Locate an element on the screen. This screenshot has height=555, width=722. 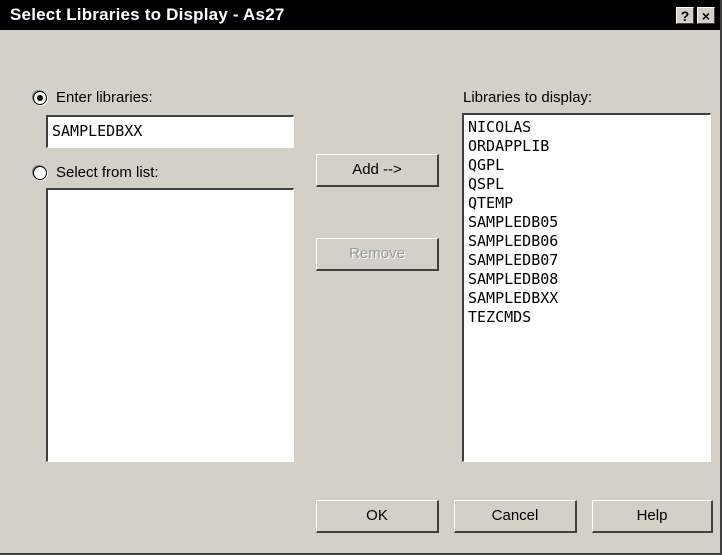
title-bar: Select Libraries to Display - As27 ? × is located at coordinates (360, 15).